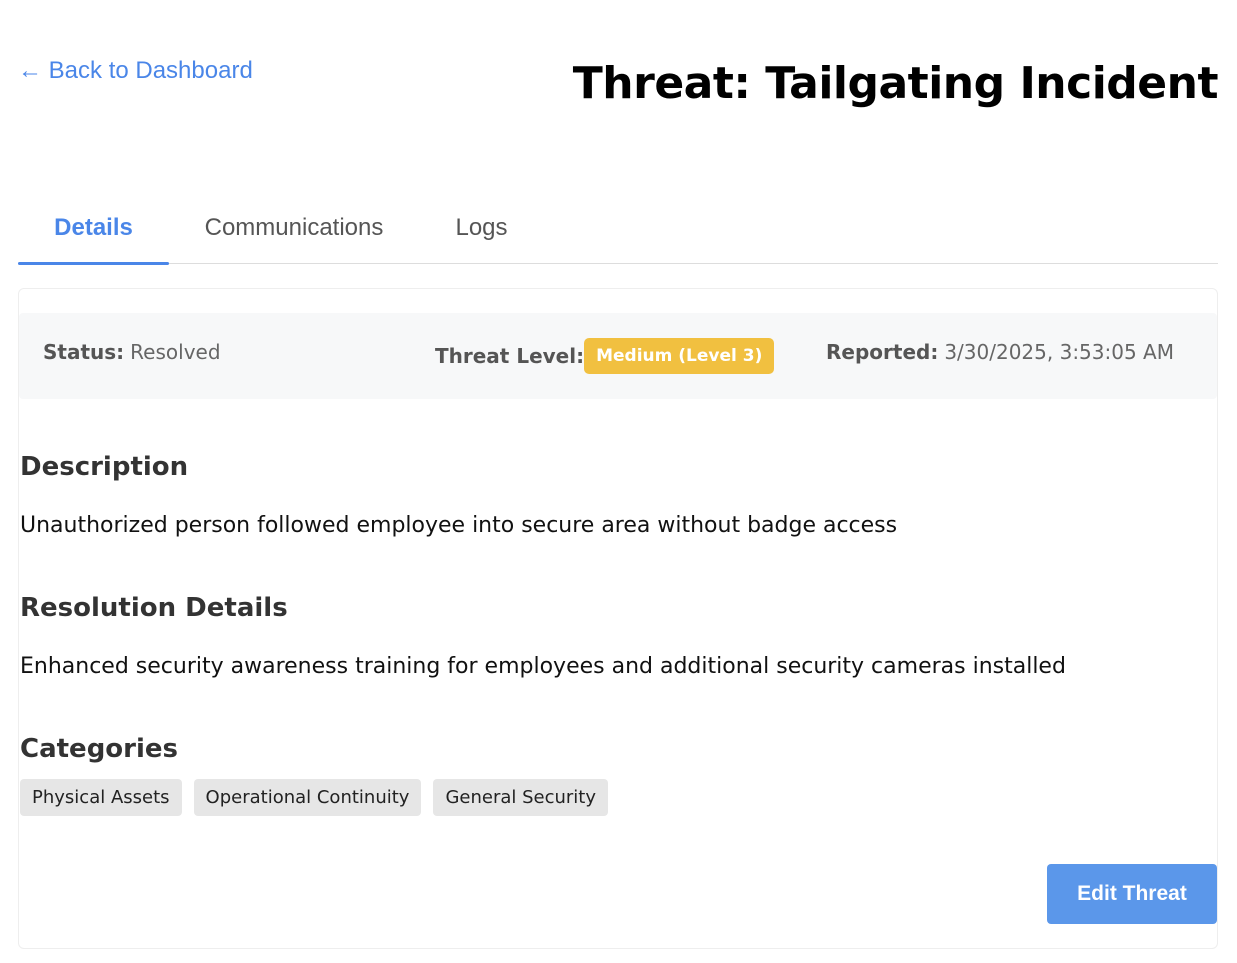 The image size is (1237, 963). What do you see at coordinates (294, 227) in the screenshot?
I see `tab-communications: Communications` at bounding box center [294, 227].